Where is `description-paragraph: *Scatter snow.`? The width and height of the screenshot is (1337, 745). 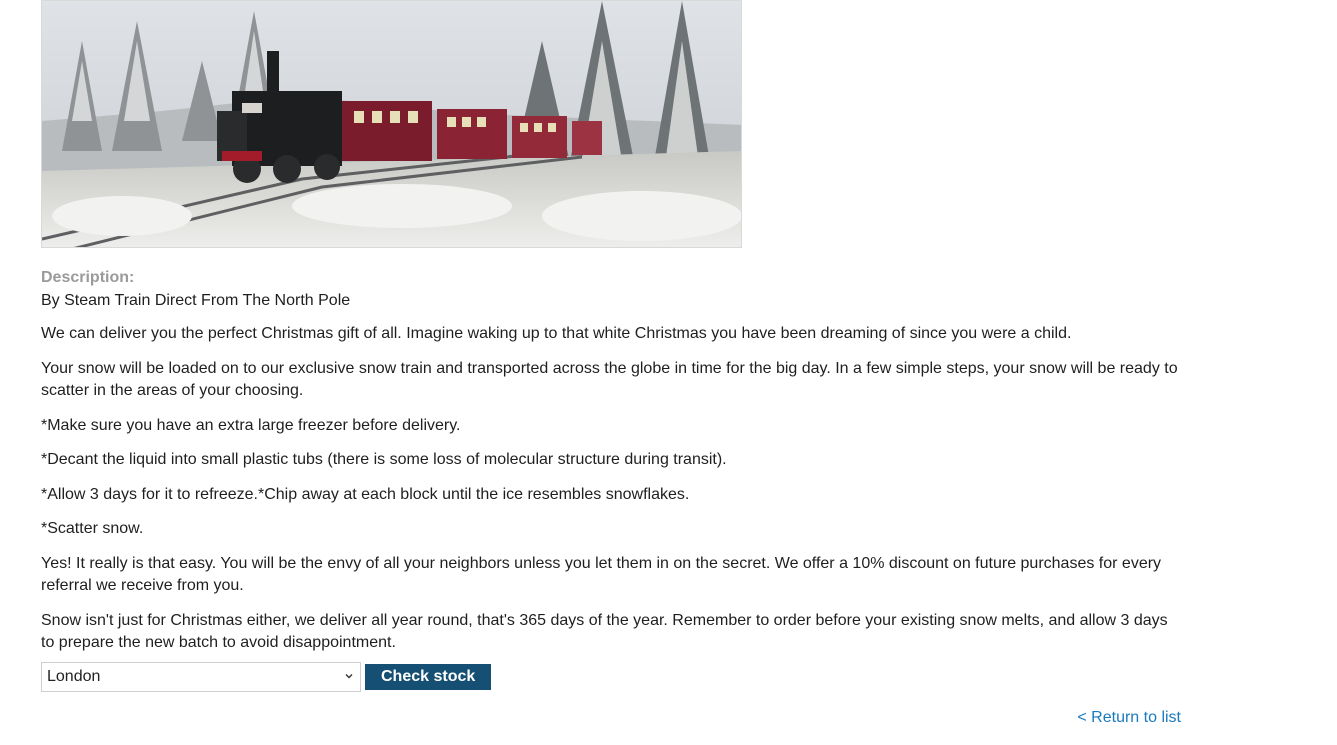
description-paragraph: *Scatter snow. is located at coordinates (92, 528).